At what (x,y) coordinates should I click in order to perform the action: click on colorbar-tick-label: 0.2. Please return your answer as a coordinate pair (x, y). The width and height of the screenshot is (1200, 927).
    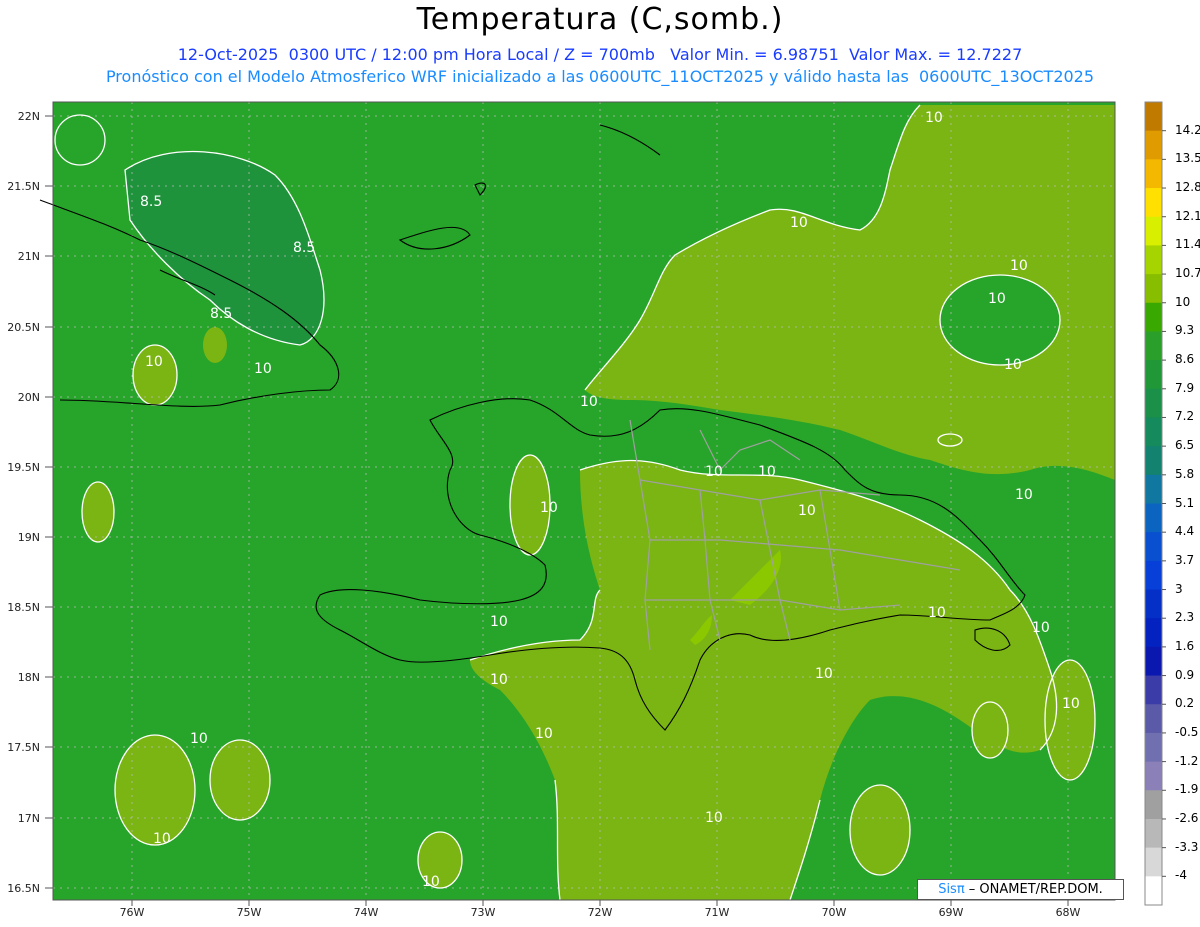
    Looking at the image, I should click on (1185, 703).